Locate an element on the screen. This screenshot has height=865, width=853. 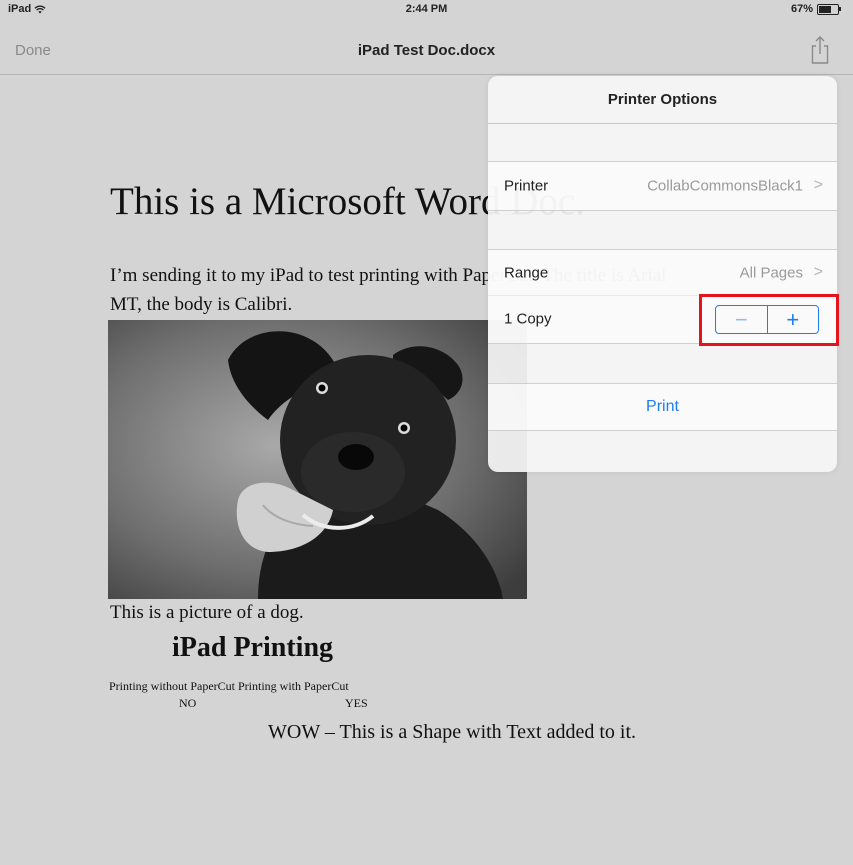
printer-label: Printer is located at coordinates (526, 186).